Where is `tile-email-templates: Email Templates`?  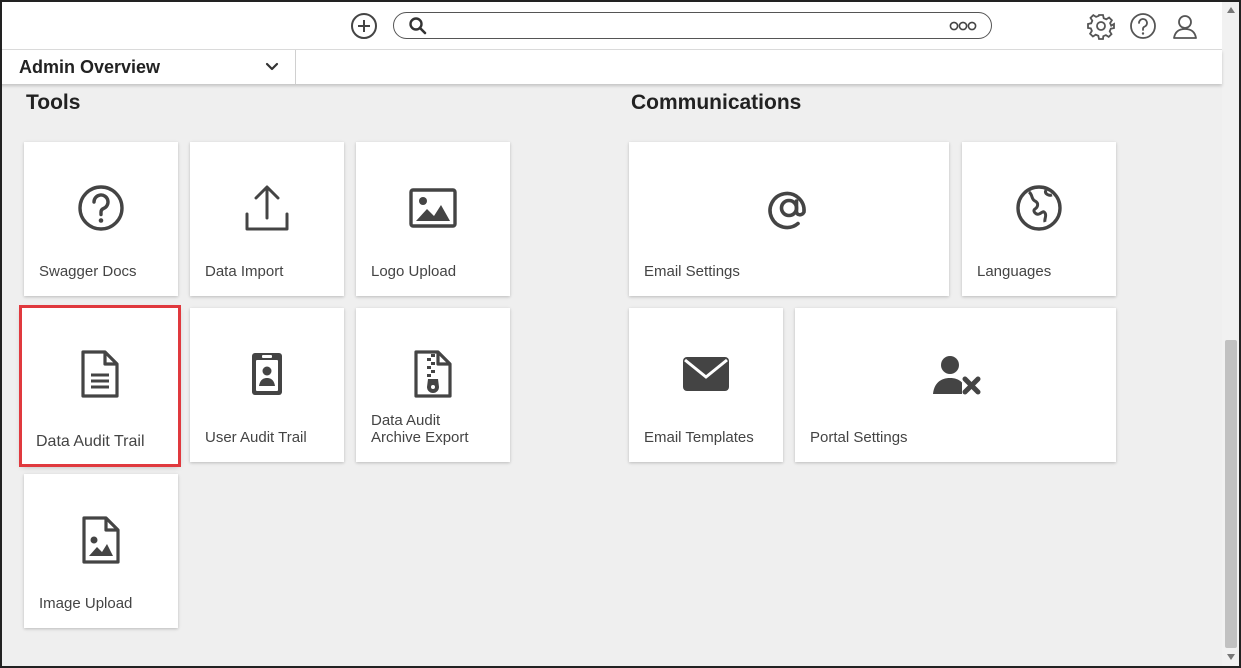
tile-email-templates: Email Templates is located at coordinates (706, 385).